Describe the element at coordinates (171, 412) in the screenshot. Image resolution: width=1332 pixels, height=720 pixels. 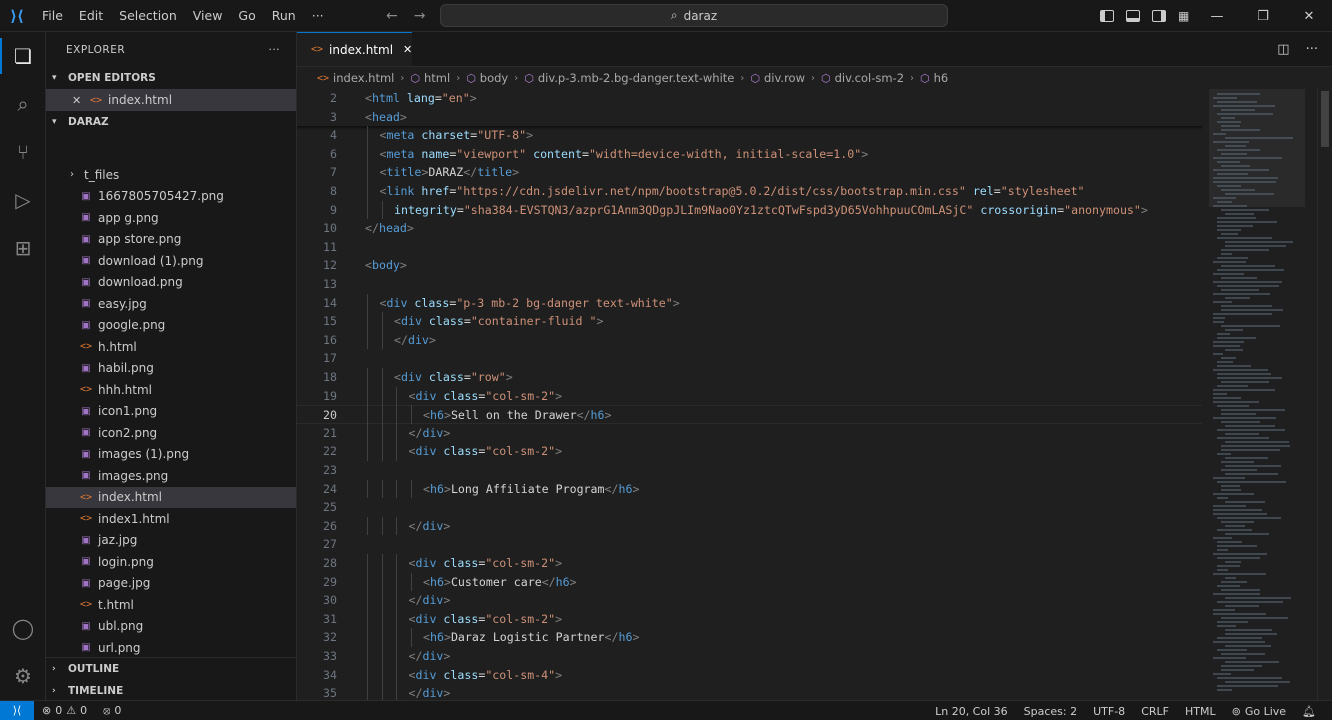
I see `tree-item: ▣ icon1.png` at that location.